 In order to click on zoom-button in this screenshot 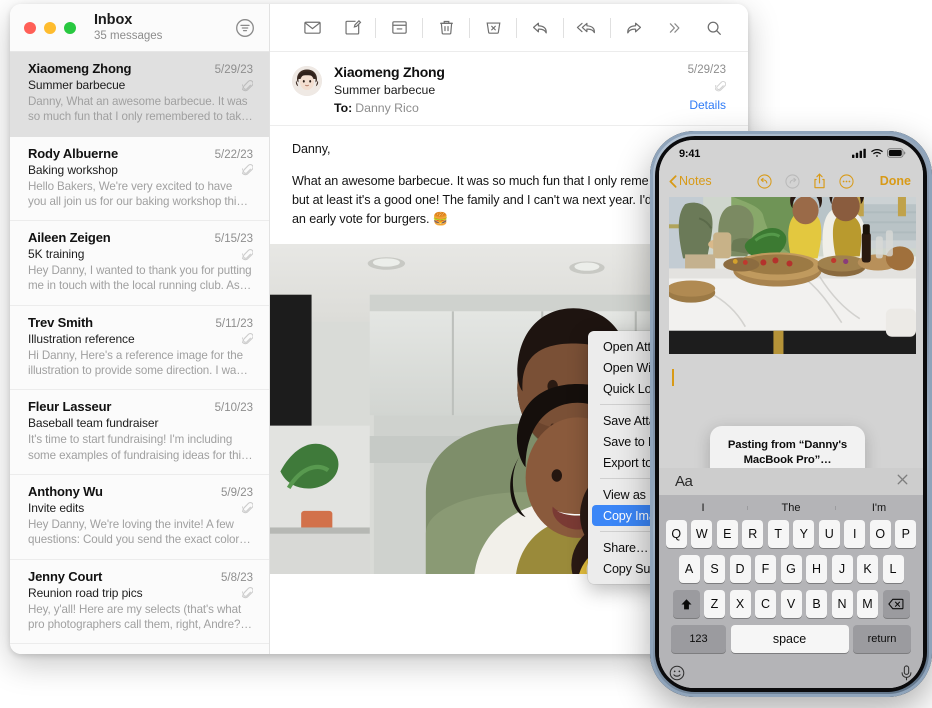, I will do `click(70, 27)`.